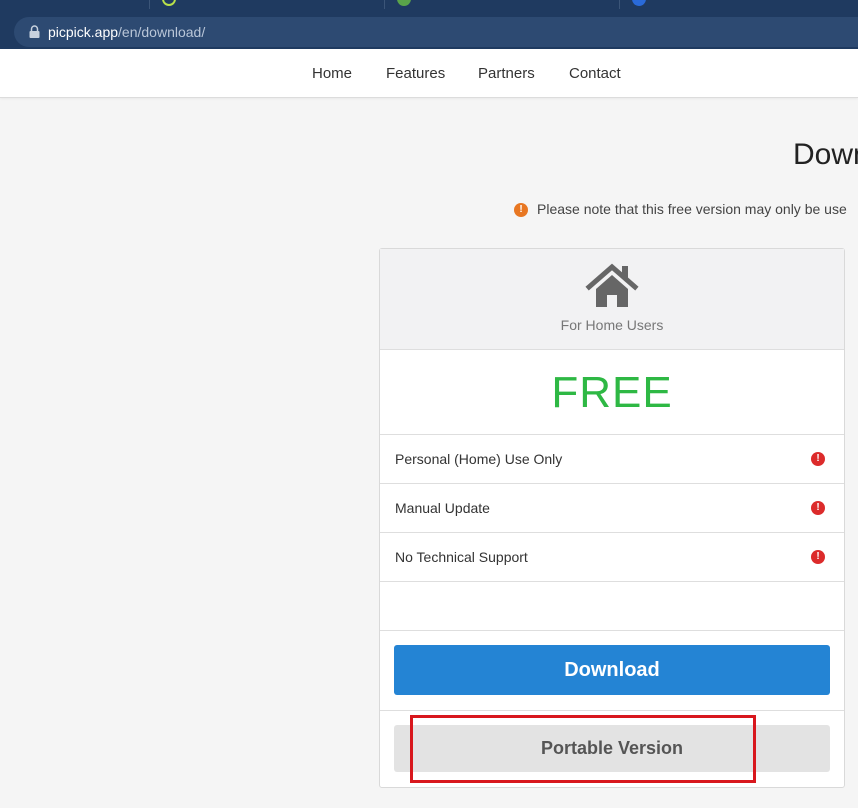  What do you see at coordinates (436, 32) in the screenshot?
I see `url-field: picpick.app/en/download/` at bounding box center [436, 32].